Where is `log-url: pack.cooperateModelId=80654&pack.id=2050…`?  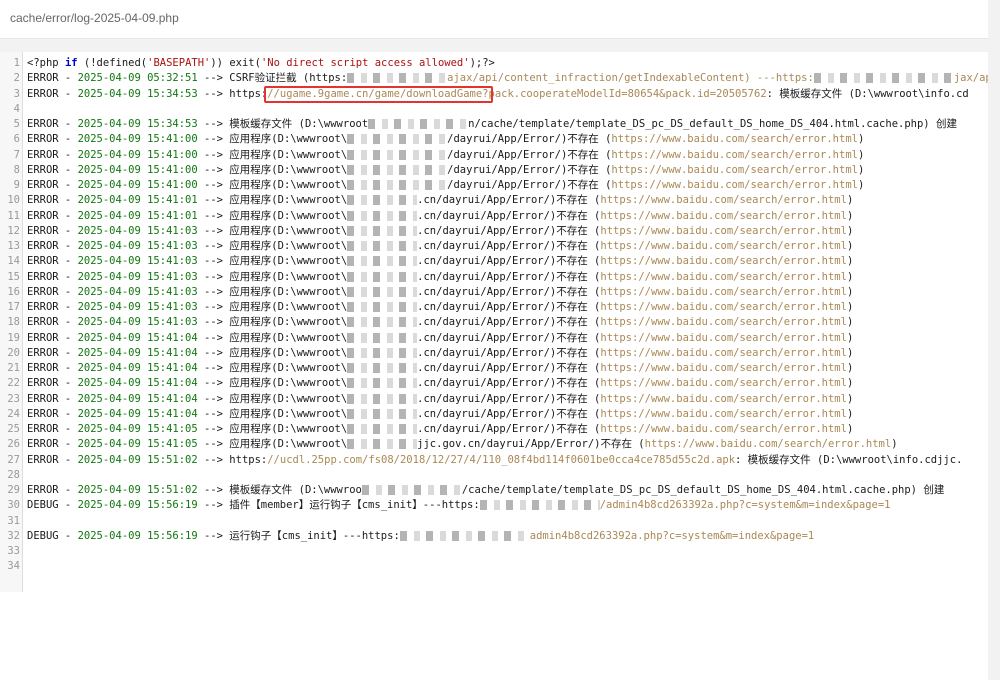
log-url: pack.cooperateModelId=80654&pack.id=2050… is located at coordinates (627, 93).